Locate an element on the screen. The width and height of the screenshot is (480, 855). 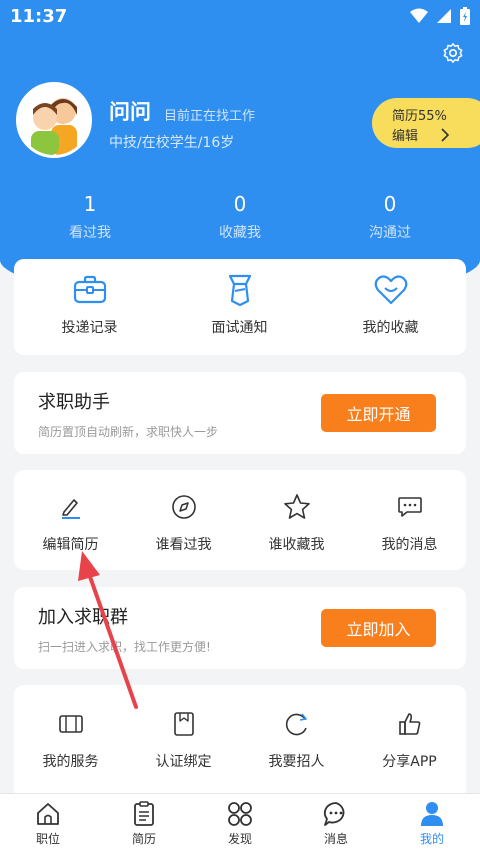
service-label: 我要招人 is located at coordinates (296, 762).